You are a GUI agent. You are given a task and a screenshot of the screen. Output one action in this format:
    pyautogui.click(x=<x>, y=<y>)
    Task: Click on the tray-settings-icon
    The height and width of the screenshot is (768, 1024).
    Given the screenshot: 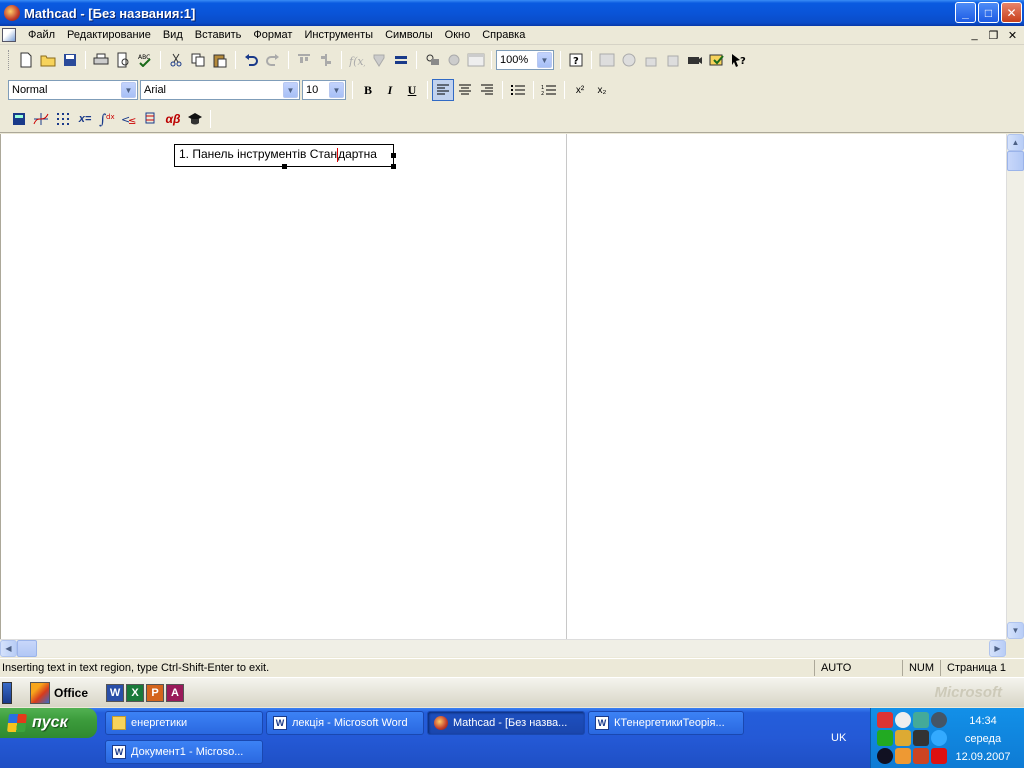 What is the action you would take?
    pyautogui.click(x=903, y=738)
    